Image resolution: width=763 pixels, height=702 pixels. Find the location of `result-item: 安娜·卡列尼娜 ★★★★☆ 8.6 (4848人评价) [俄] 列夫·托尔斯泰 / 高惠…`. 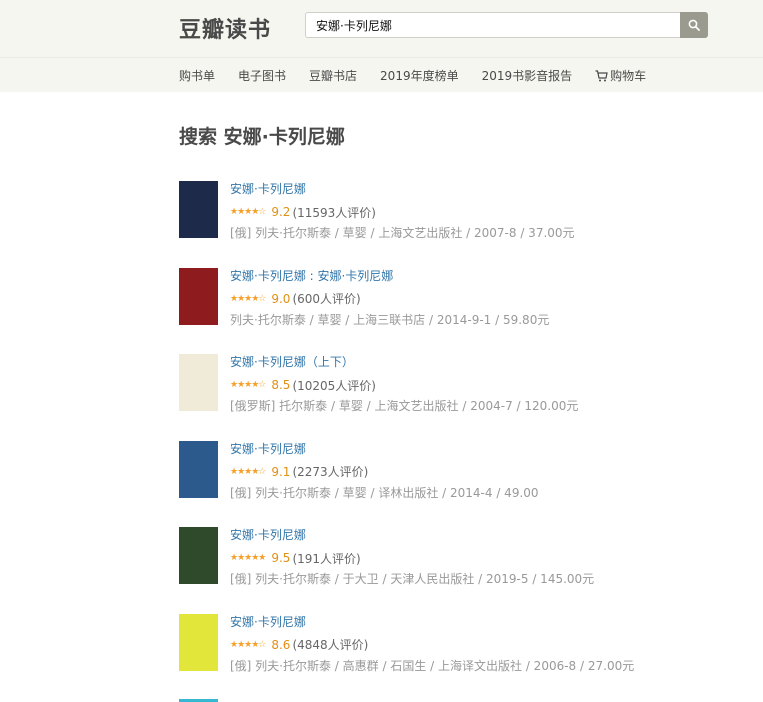

result-item: 安娜·卡列尼娜 ★★★★☆ 8.6 (4848人评价) [俄] 列夫·托尔斯泰 / 高惠… is located at coordinates (449, 656).